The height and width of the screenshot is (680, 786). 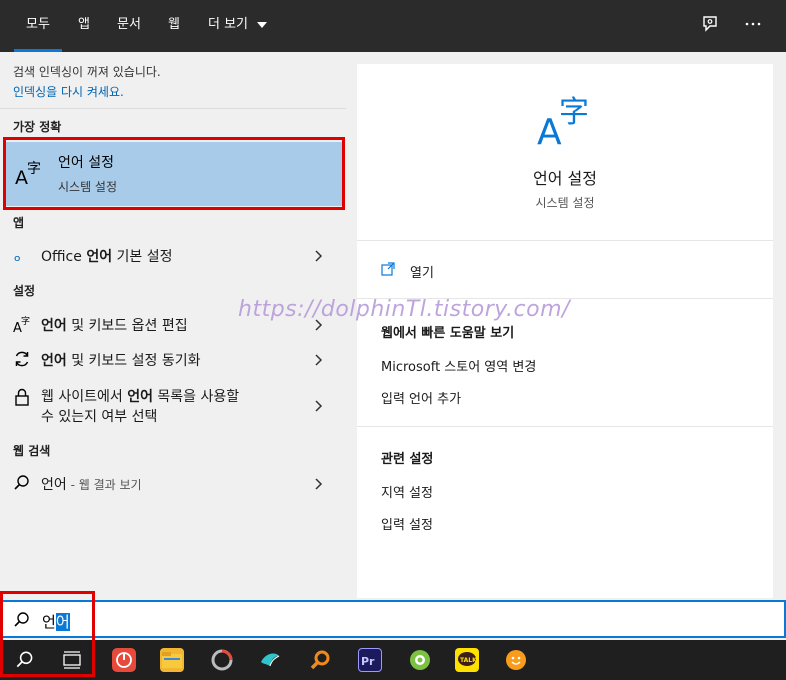 What do you see at coordinates (87, 72) in the screenshot?
I see `index-off-notice: 검색 인덱싱이 꺼져 있습니다.` at bounding box center [87, 72].